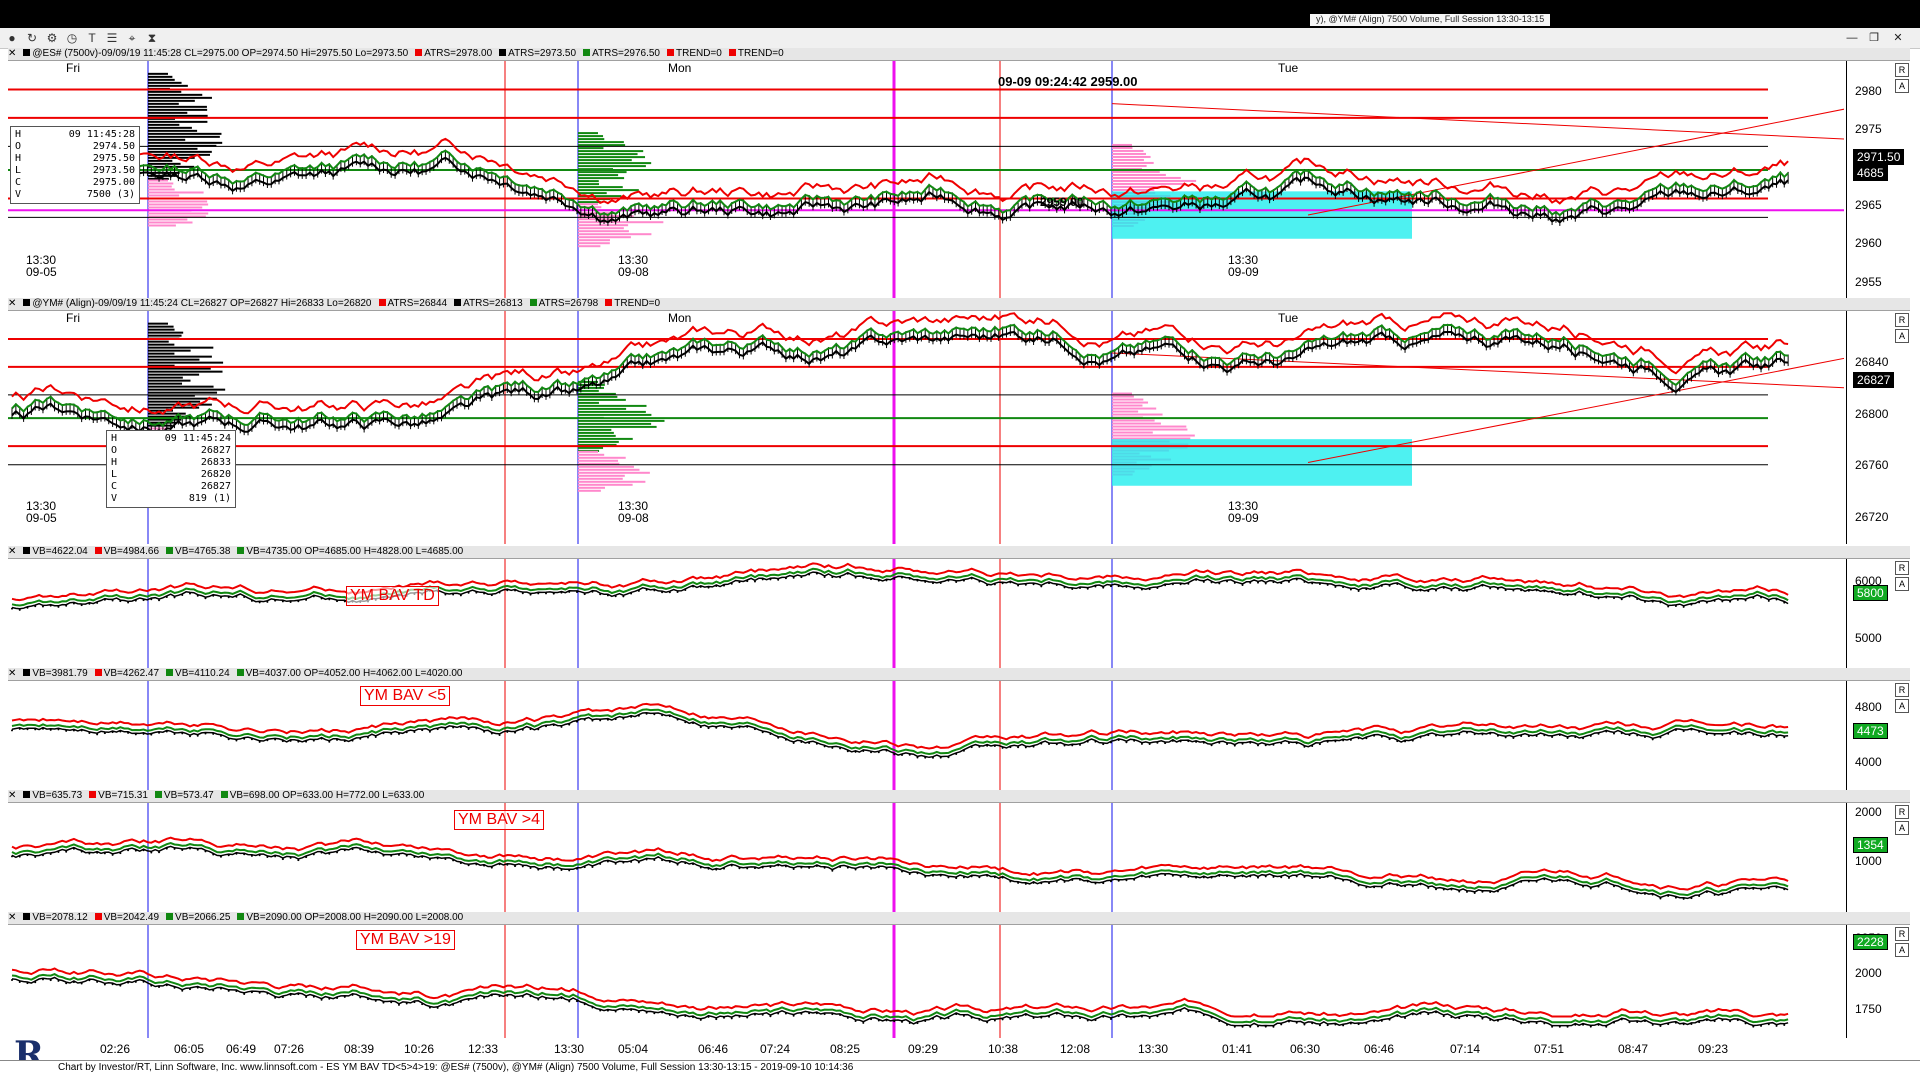  What do you see at coordinates (224, 794) in the screenshot?
I see `legend-swatch` at bounding box center [224, 794].